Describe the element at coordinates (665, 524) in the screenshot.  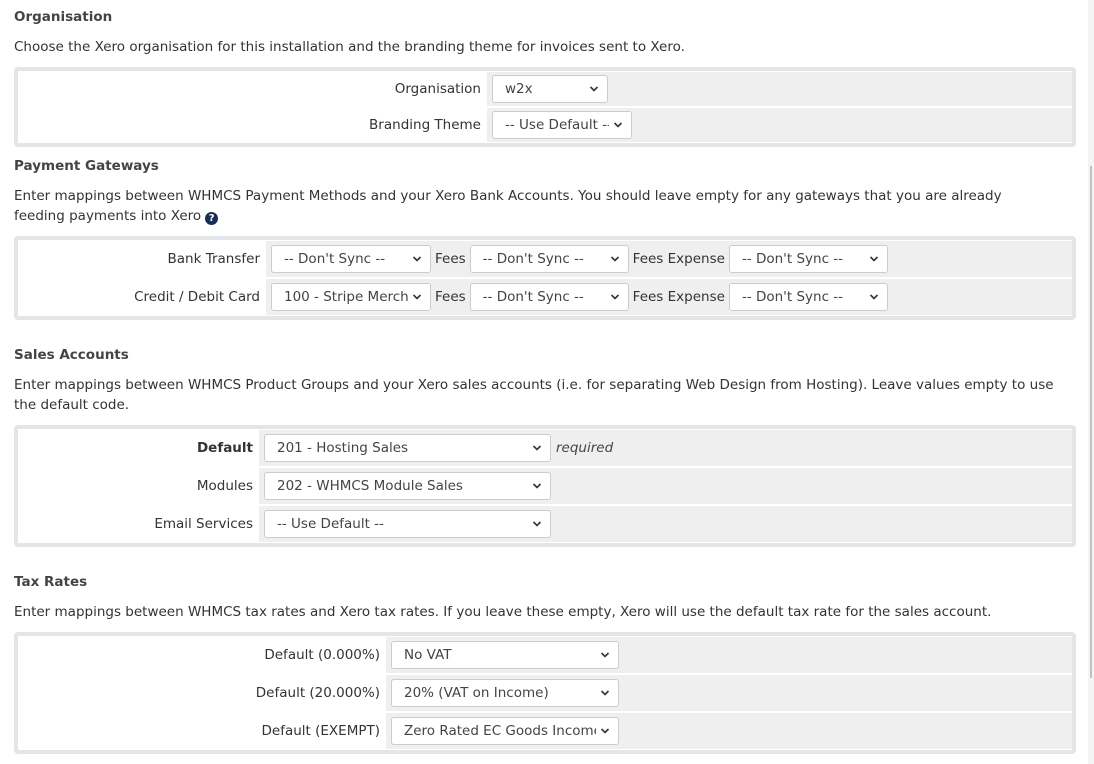
I see `sales-account-field: -- Use Default --` at that location.